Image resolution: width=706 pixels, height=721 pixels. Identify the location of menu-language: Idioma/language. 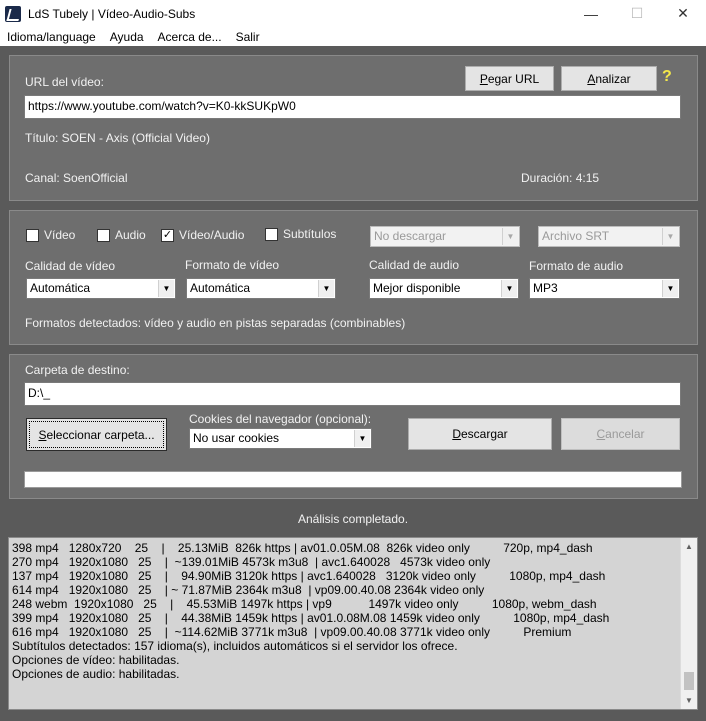
(51, 37).